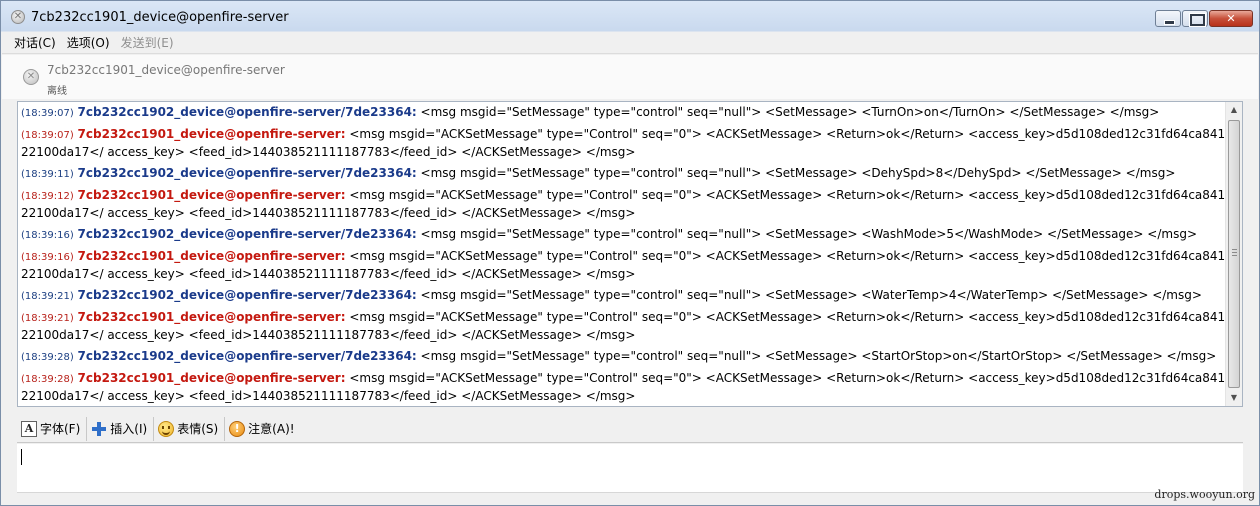 Image resolution: width=1260 pixels, height=506 pixels. What do you see at coordinates (271, 429) in the screenshot?
I see `attention-button-label: 注意(A)!` at bounding box center [271, 429].